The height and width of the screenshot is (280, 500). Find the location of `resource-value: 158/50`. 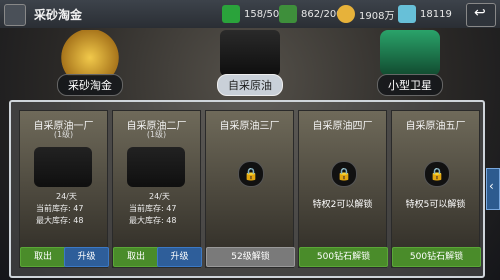

resource-value: 158/50 is located at coordinates (262, 14).